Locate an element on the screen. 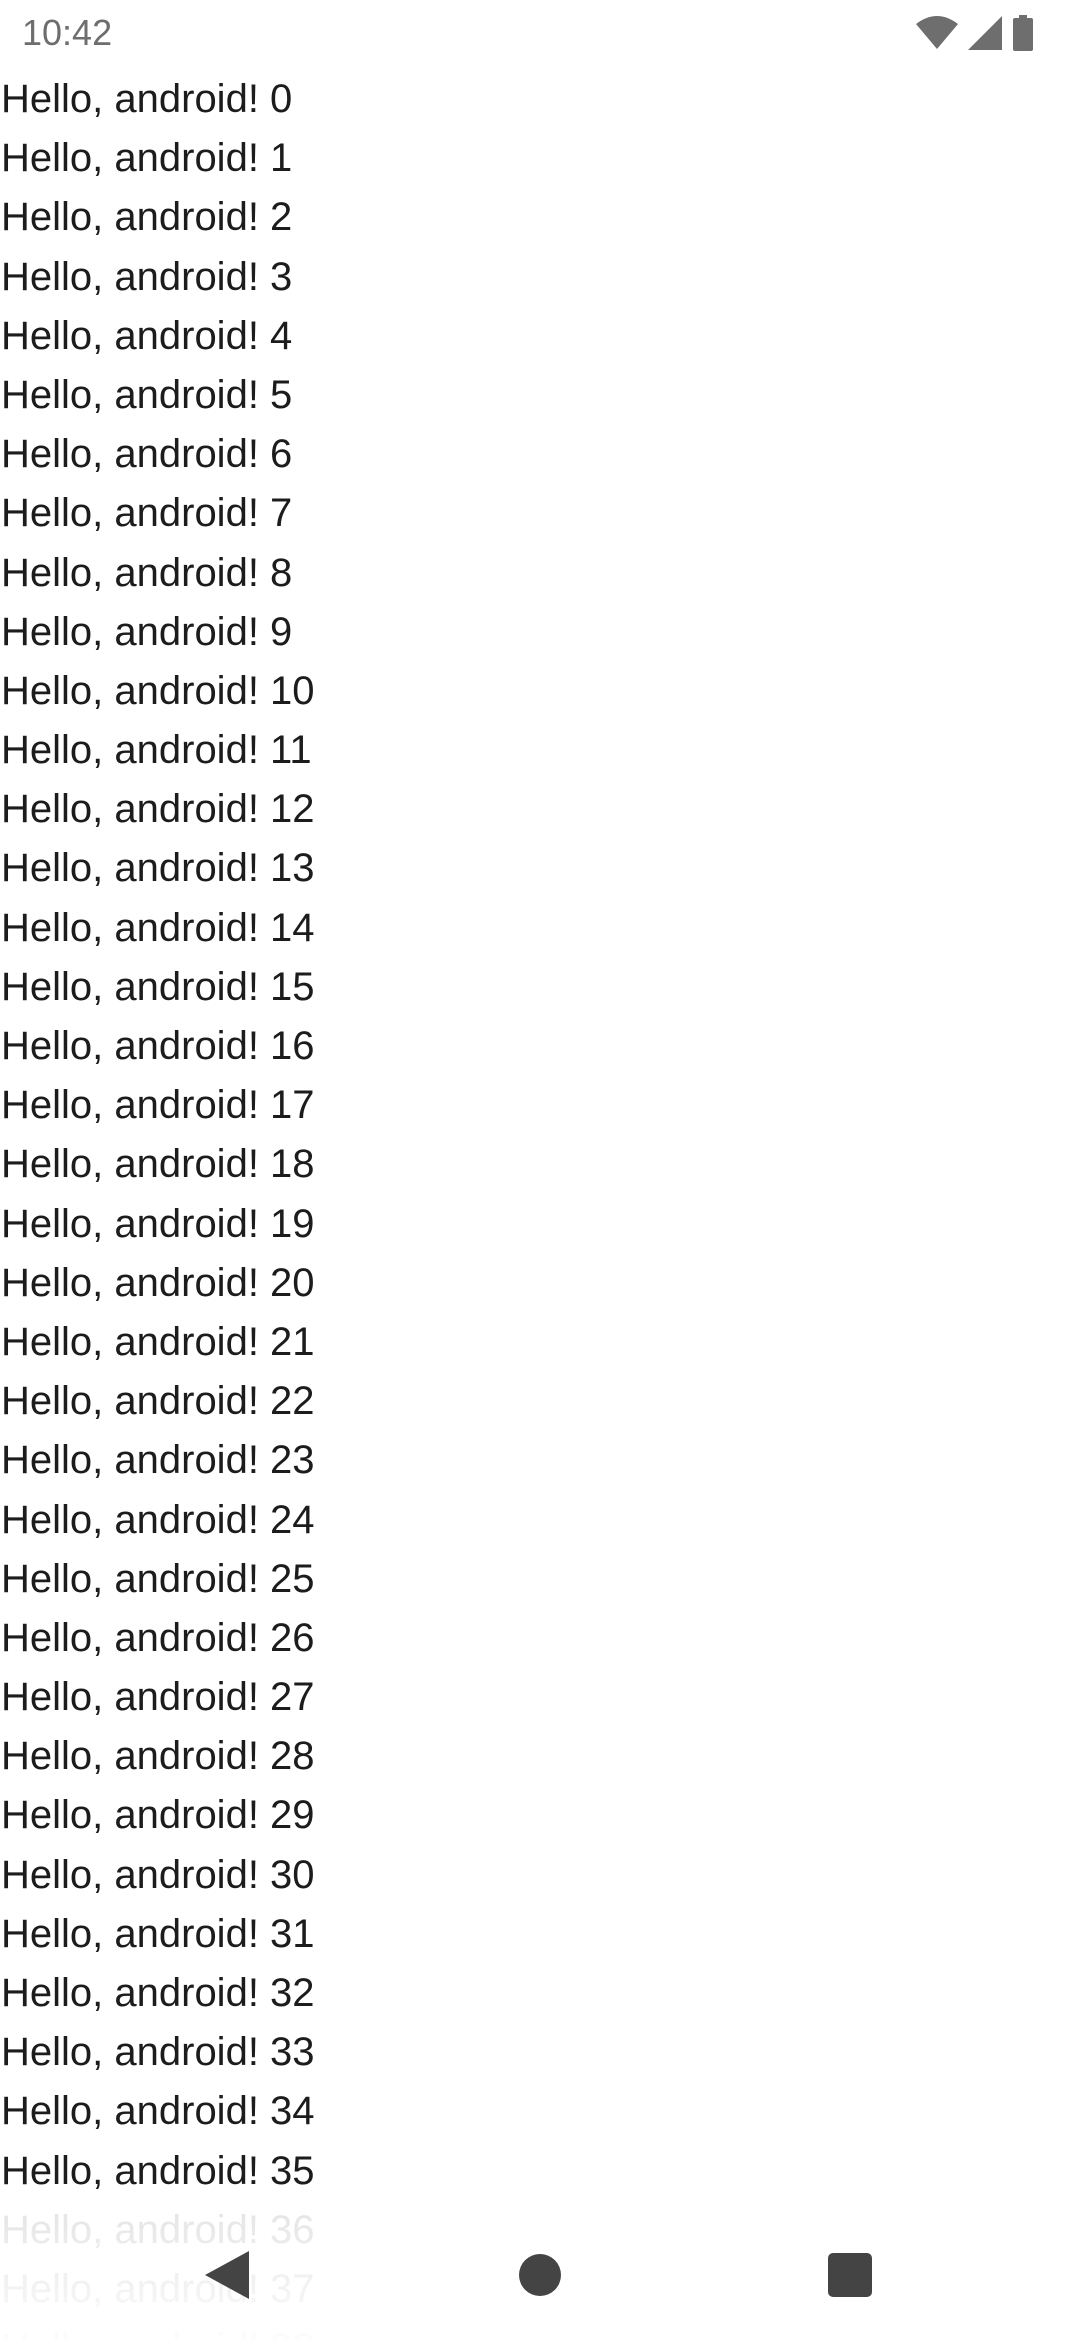  list-item: Hello, android! 3 is located at coordinates (147, 276).